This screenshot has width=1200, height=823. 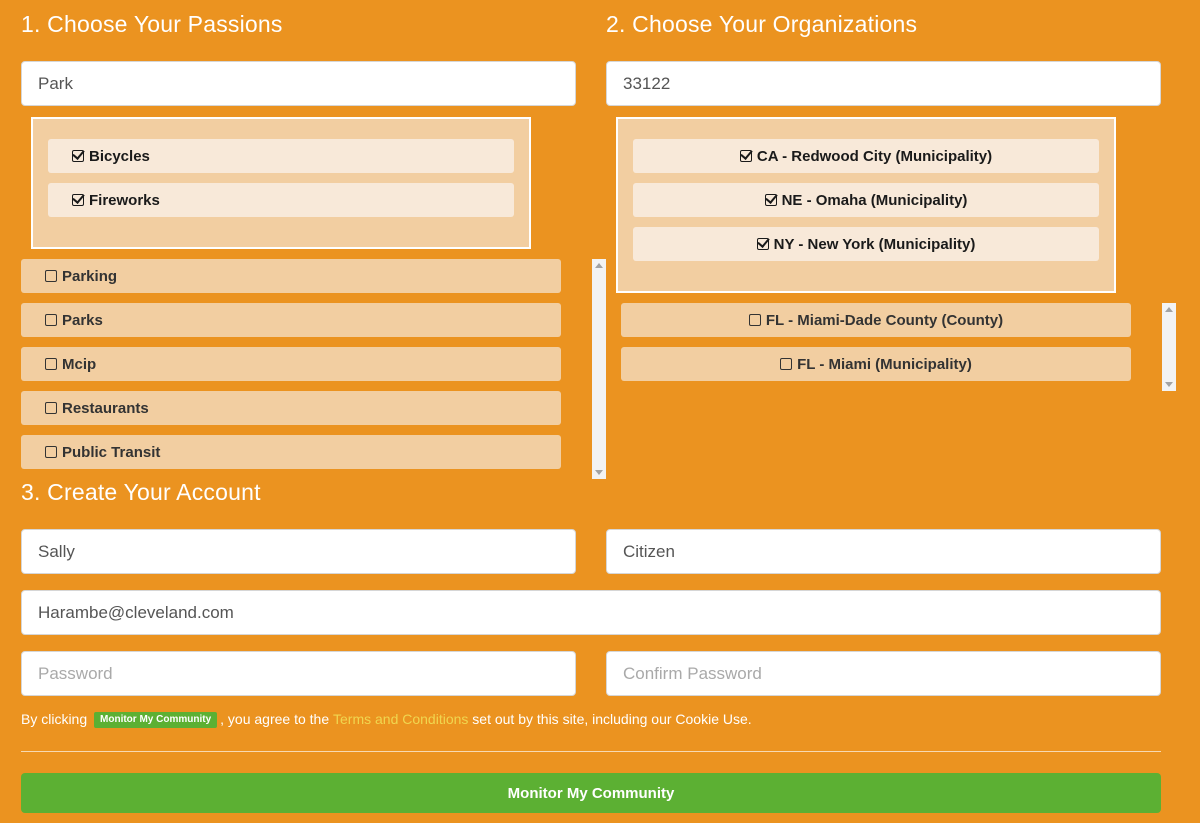 I want to click on passion-option-label: Restaurants, so click(x=105, y=408).